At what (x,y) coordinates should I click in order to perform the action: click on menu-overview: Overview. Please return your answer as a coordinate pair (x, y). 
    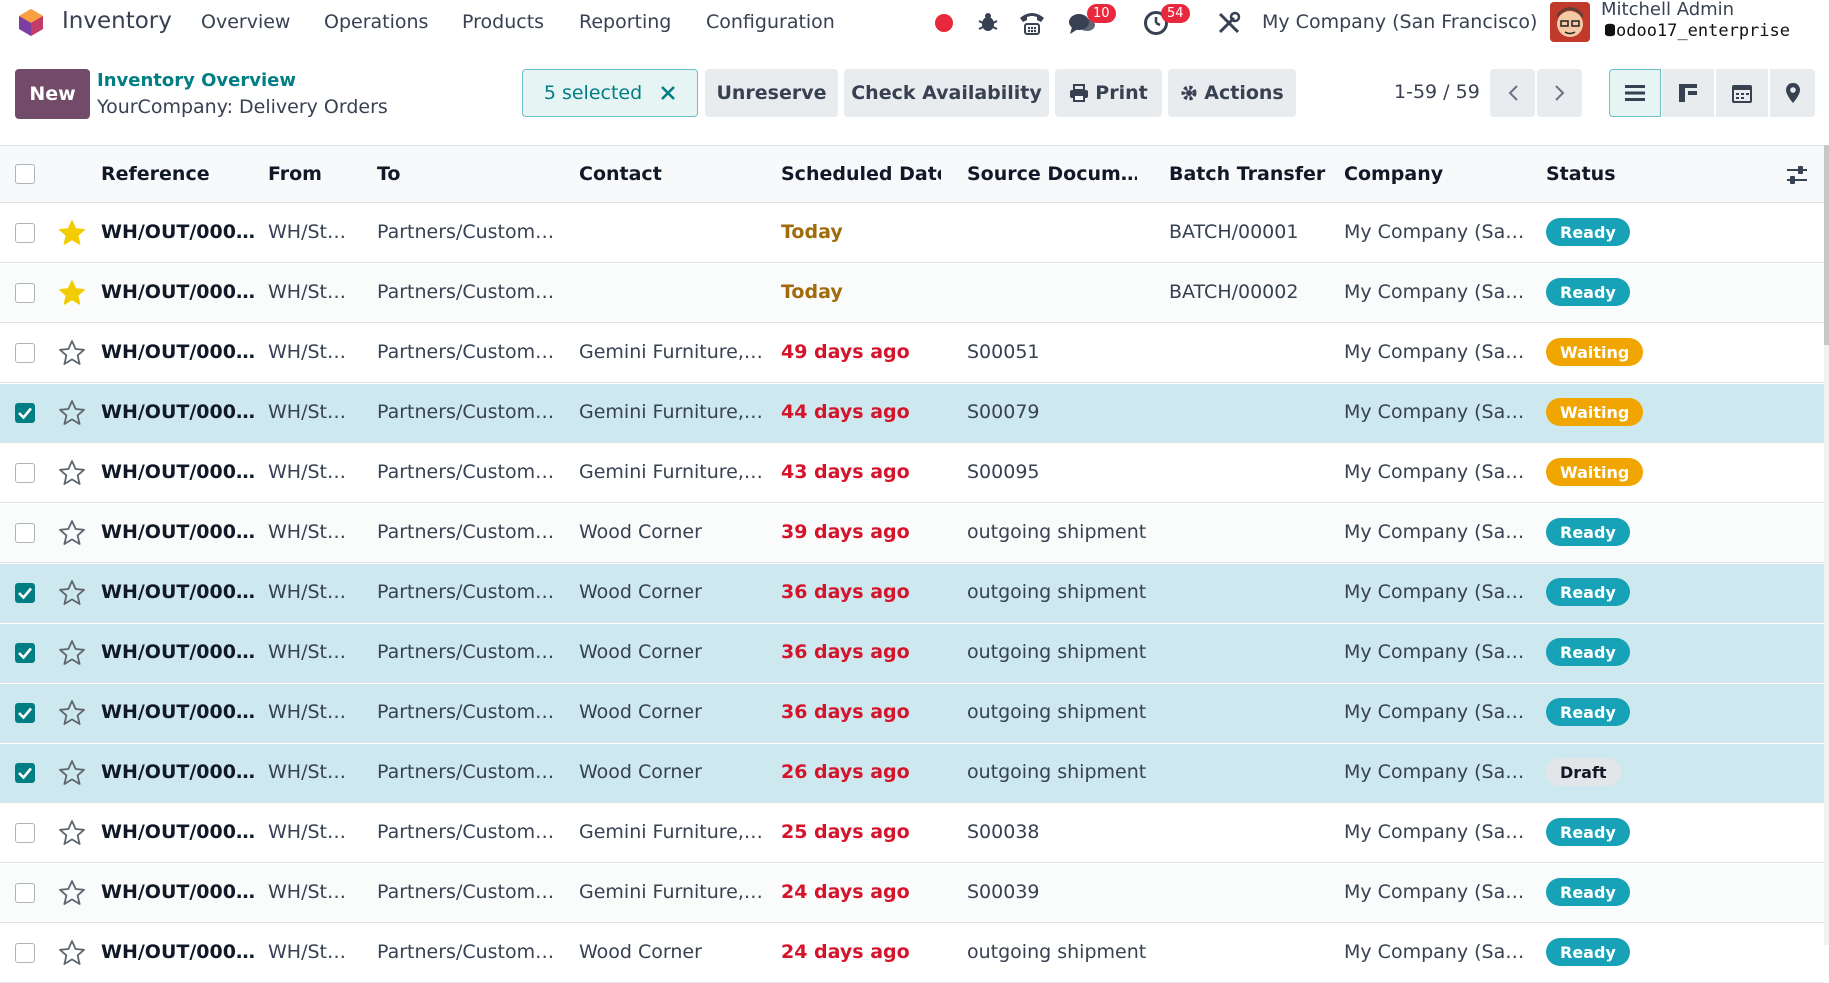
    Looking at the image, I should click on (245, 22).